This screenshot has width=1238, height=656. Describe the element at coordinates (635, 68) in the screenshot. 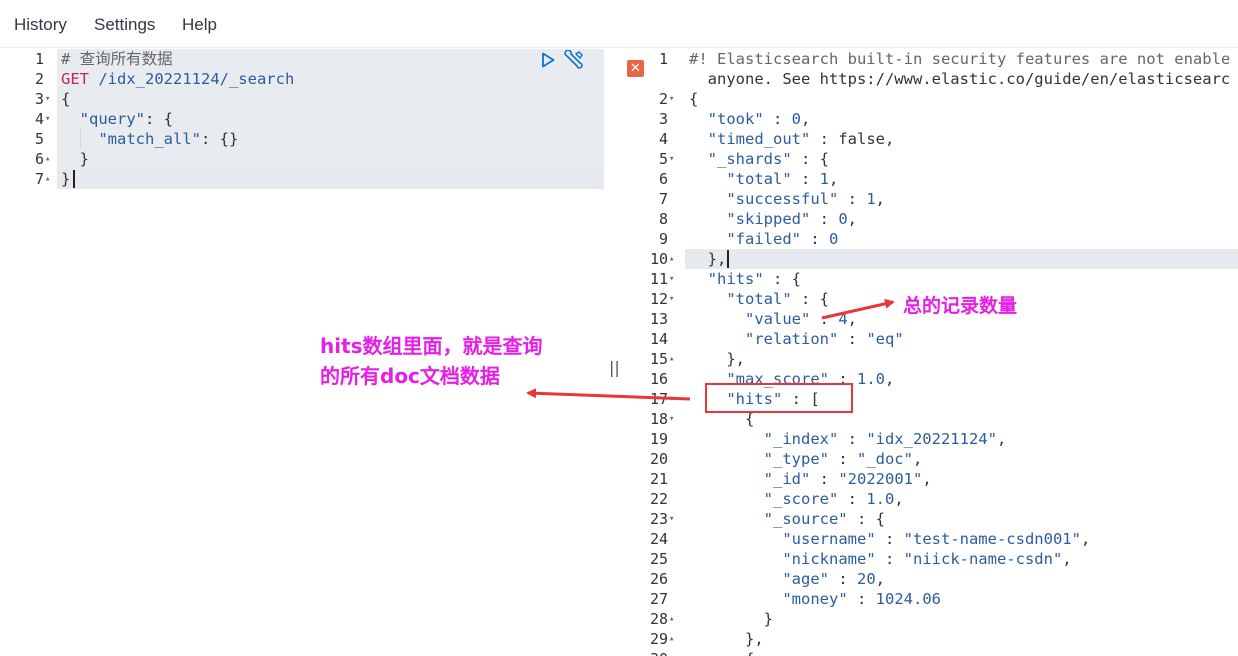

I see `warning-close-icon: ✕` at that location.